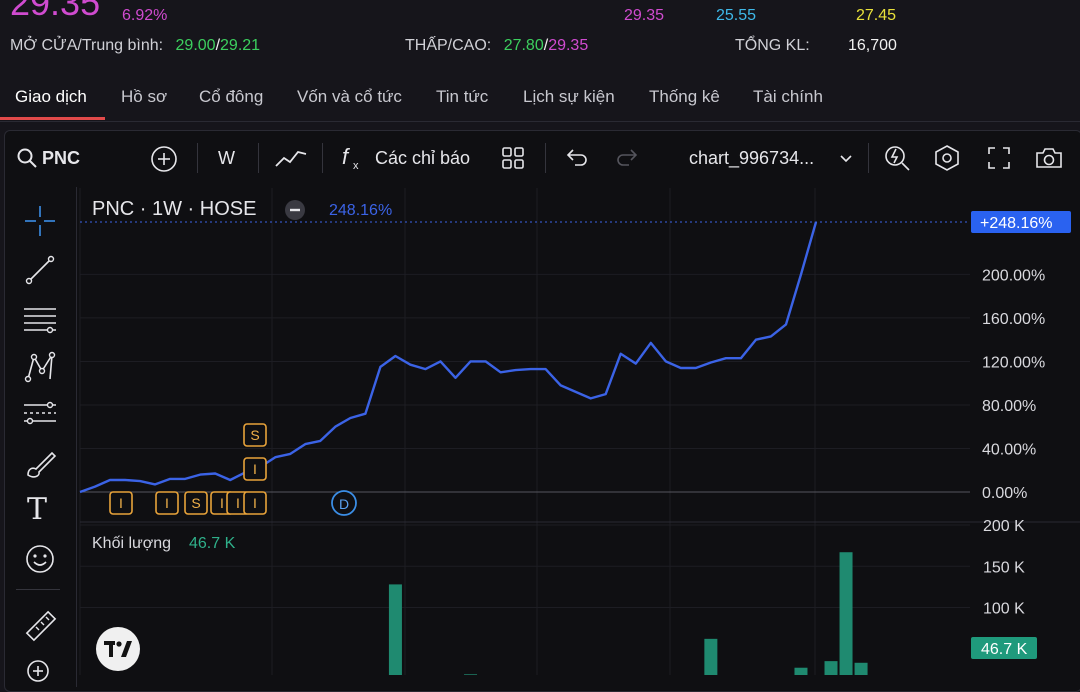 The width and height of the screenshot is (1080, 692). I want to click on avg-value: 29.21, so click(240, 45).